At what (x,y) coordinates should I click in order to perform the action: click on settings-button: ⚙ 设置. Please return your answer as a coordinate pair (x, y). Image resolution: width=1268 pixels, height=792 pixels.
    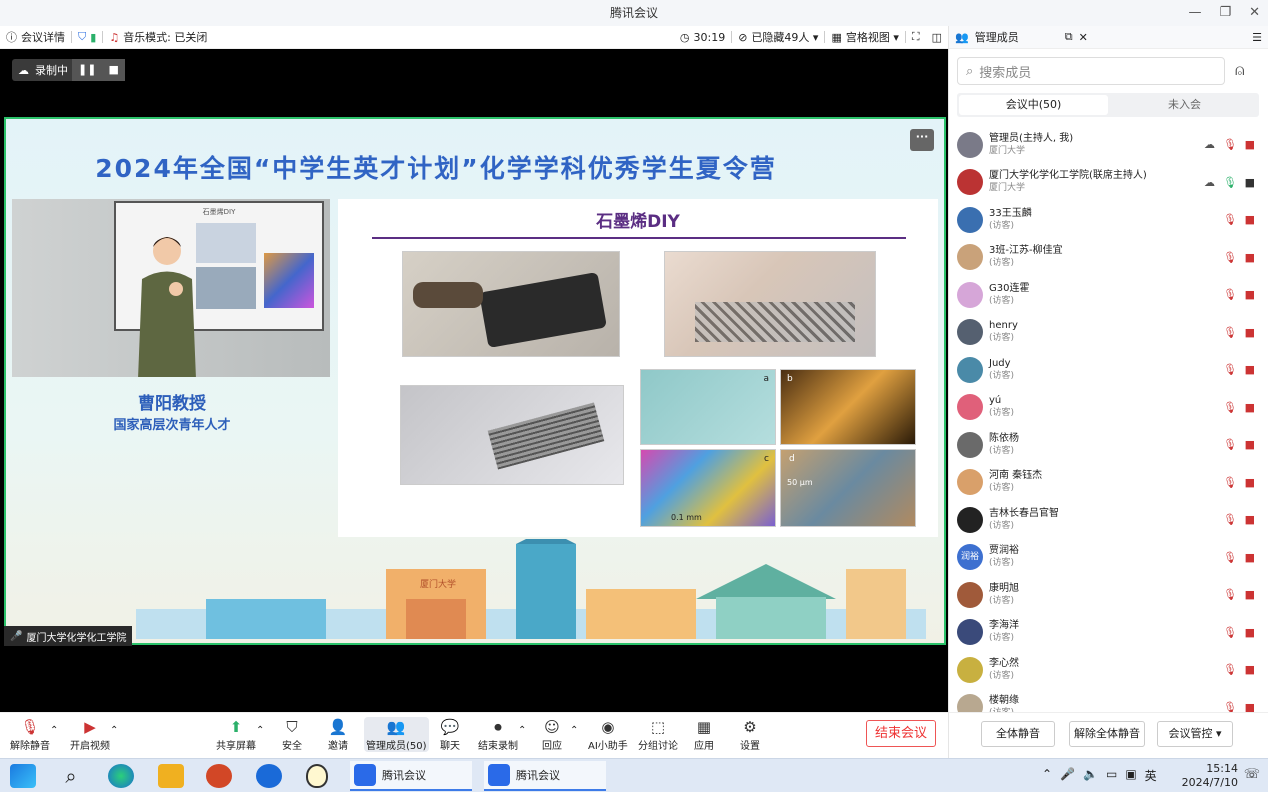
    Looking at the image, I should click on (750, 734).